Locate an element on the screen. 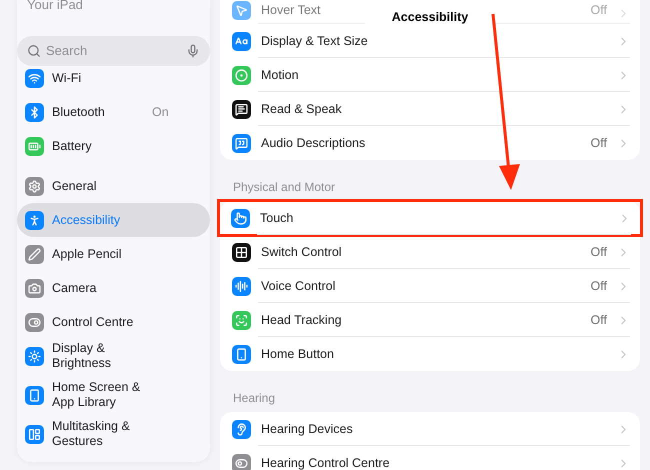 This screenshot has height=470, width=650. sidebar-item: Multitasking & Gestures is located at coordinates (113, 434).